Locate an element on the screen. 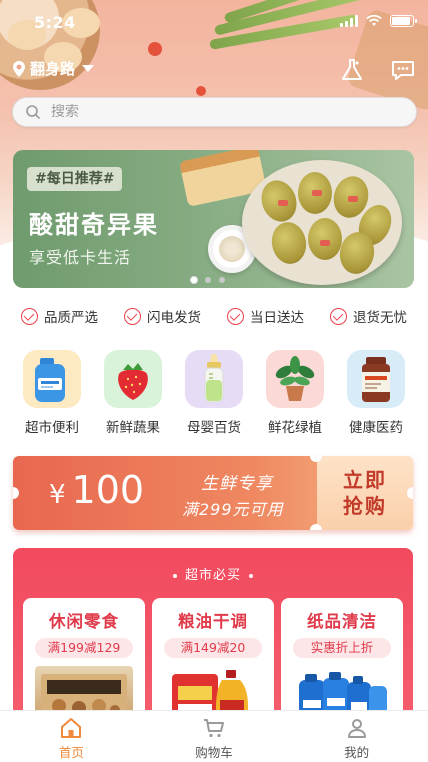 The height and width of the screenshot is (762, 428). location-selector: 翻身路 is located at coordinates (53, 68).